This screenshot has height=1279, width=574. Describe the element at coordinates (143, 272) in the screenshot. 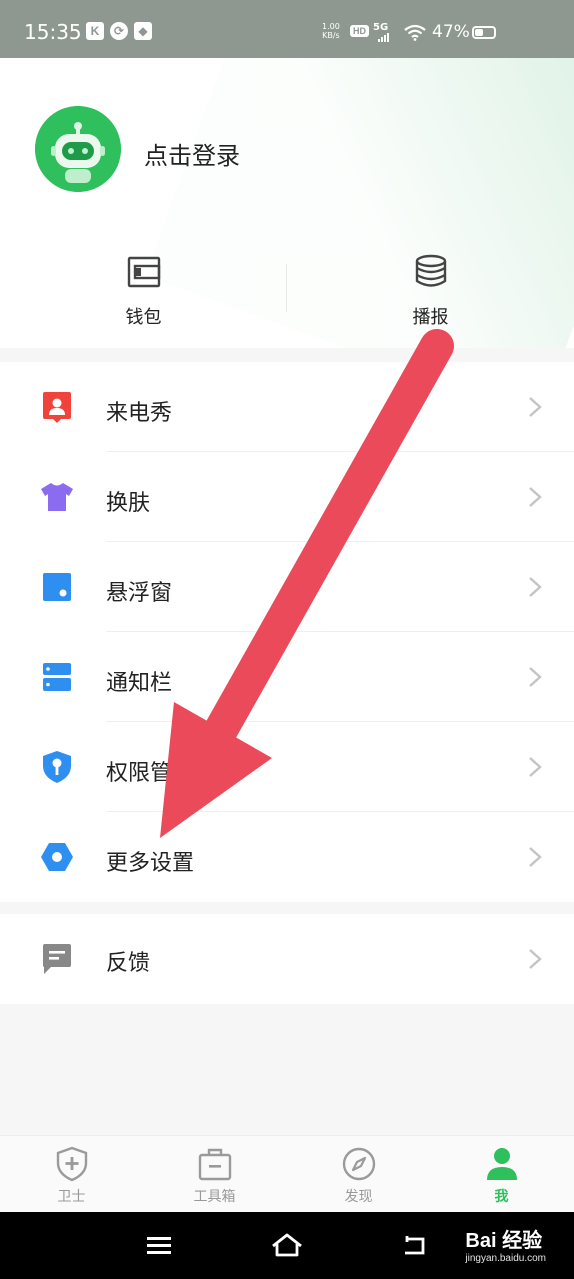

I see `wallet-icon` at that location.